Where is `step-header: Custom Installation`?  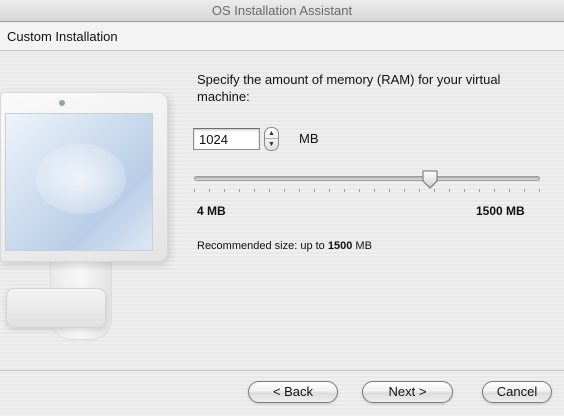
step-header: Custom Installation is located at coordinates (282, 37).